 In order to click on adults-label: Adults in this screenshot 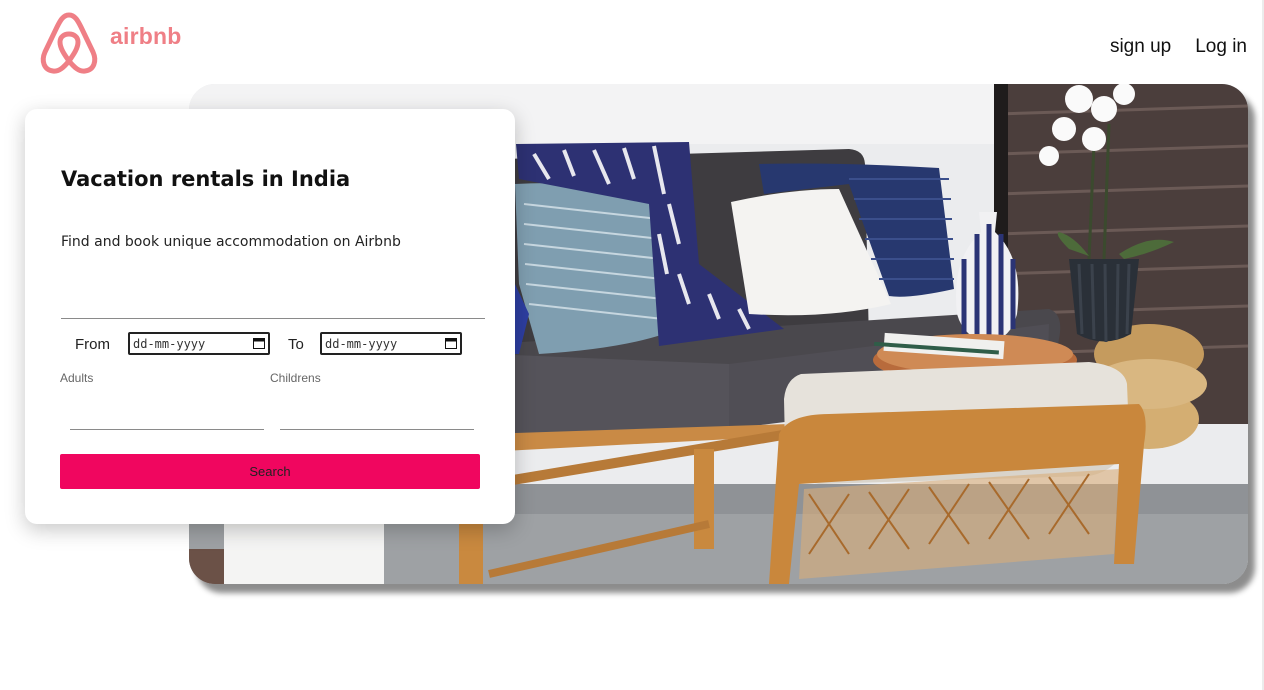, I will do `click(77, 378)`.